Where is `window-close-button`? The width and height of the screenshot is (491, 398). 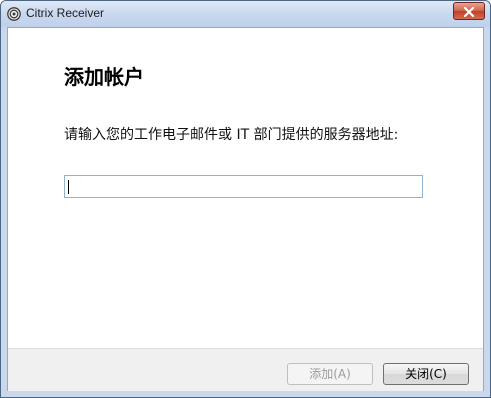 window-close-button is located at coordinates (469, 11).